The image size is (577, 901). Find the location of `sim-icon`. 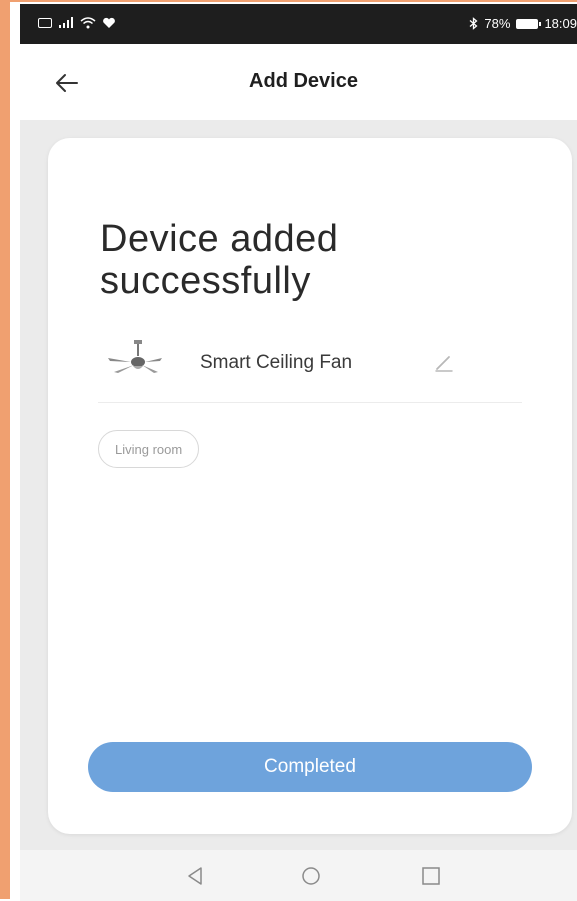

sim-icon is located at coordinates (45, 23).